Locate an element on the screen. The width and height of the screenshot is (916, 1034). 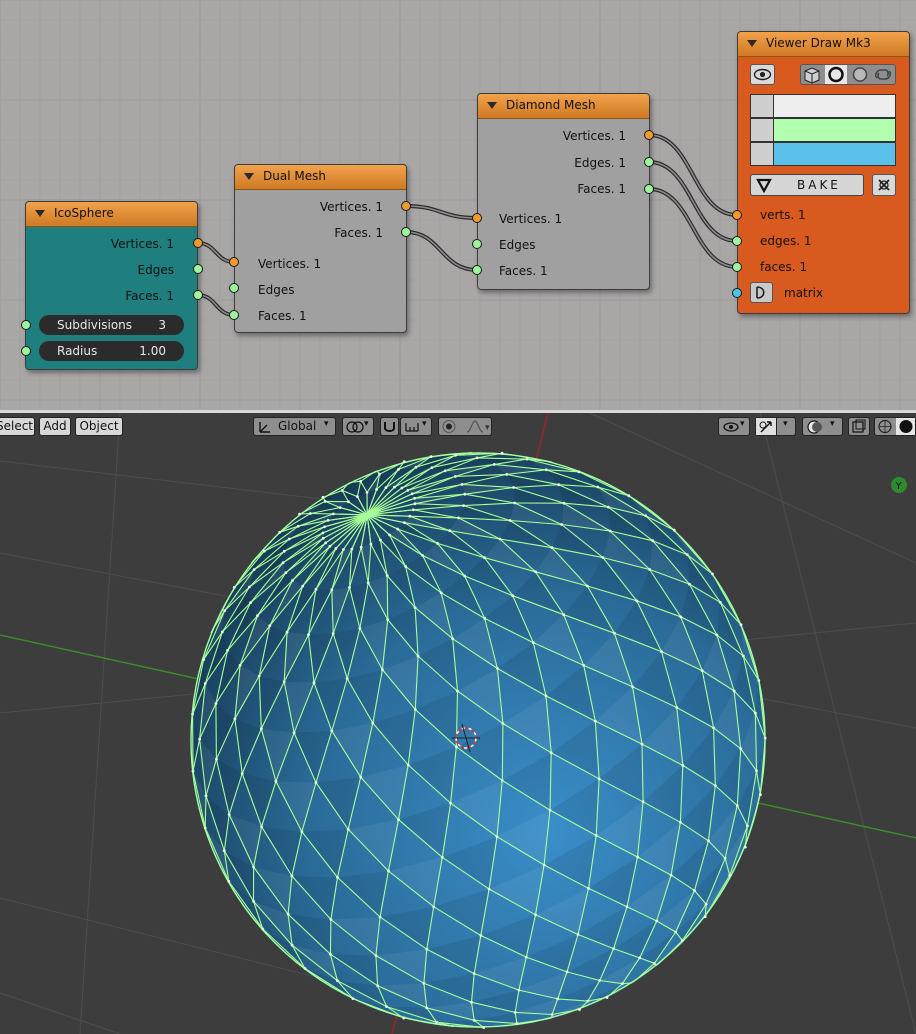
pivot-point-dropdown: ▾ is located at coordinates (358, 426).